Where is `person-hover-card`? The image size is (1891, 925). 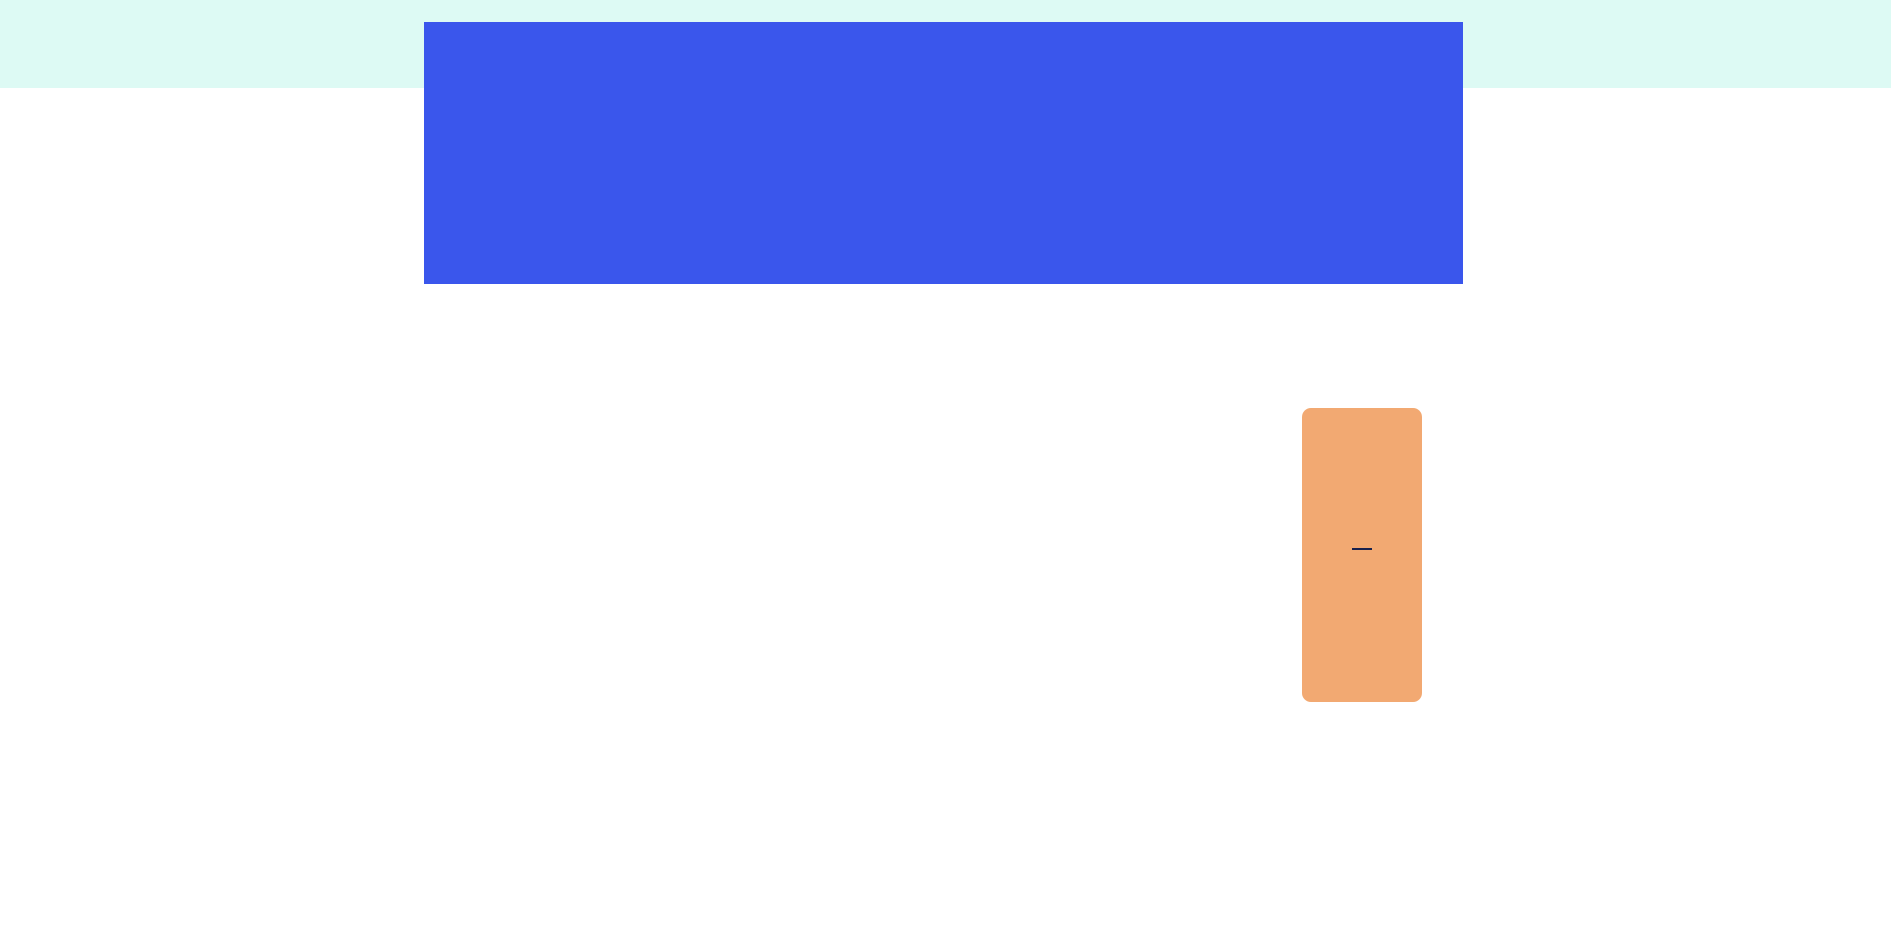 person-hover-card is located at coordinates (1362, 555).